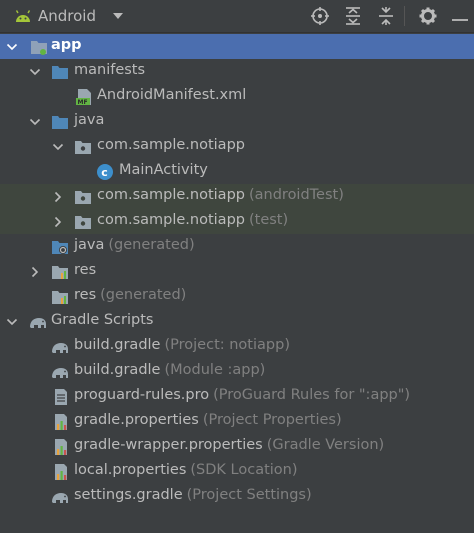  What do you see at coordinates (244, 470) in the screenshot?
I see `tree-hint: (SDK Location)` at bounding box center [244, 470].